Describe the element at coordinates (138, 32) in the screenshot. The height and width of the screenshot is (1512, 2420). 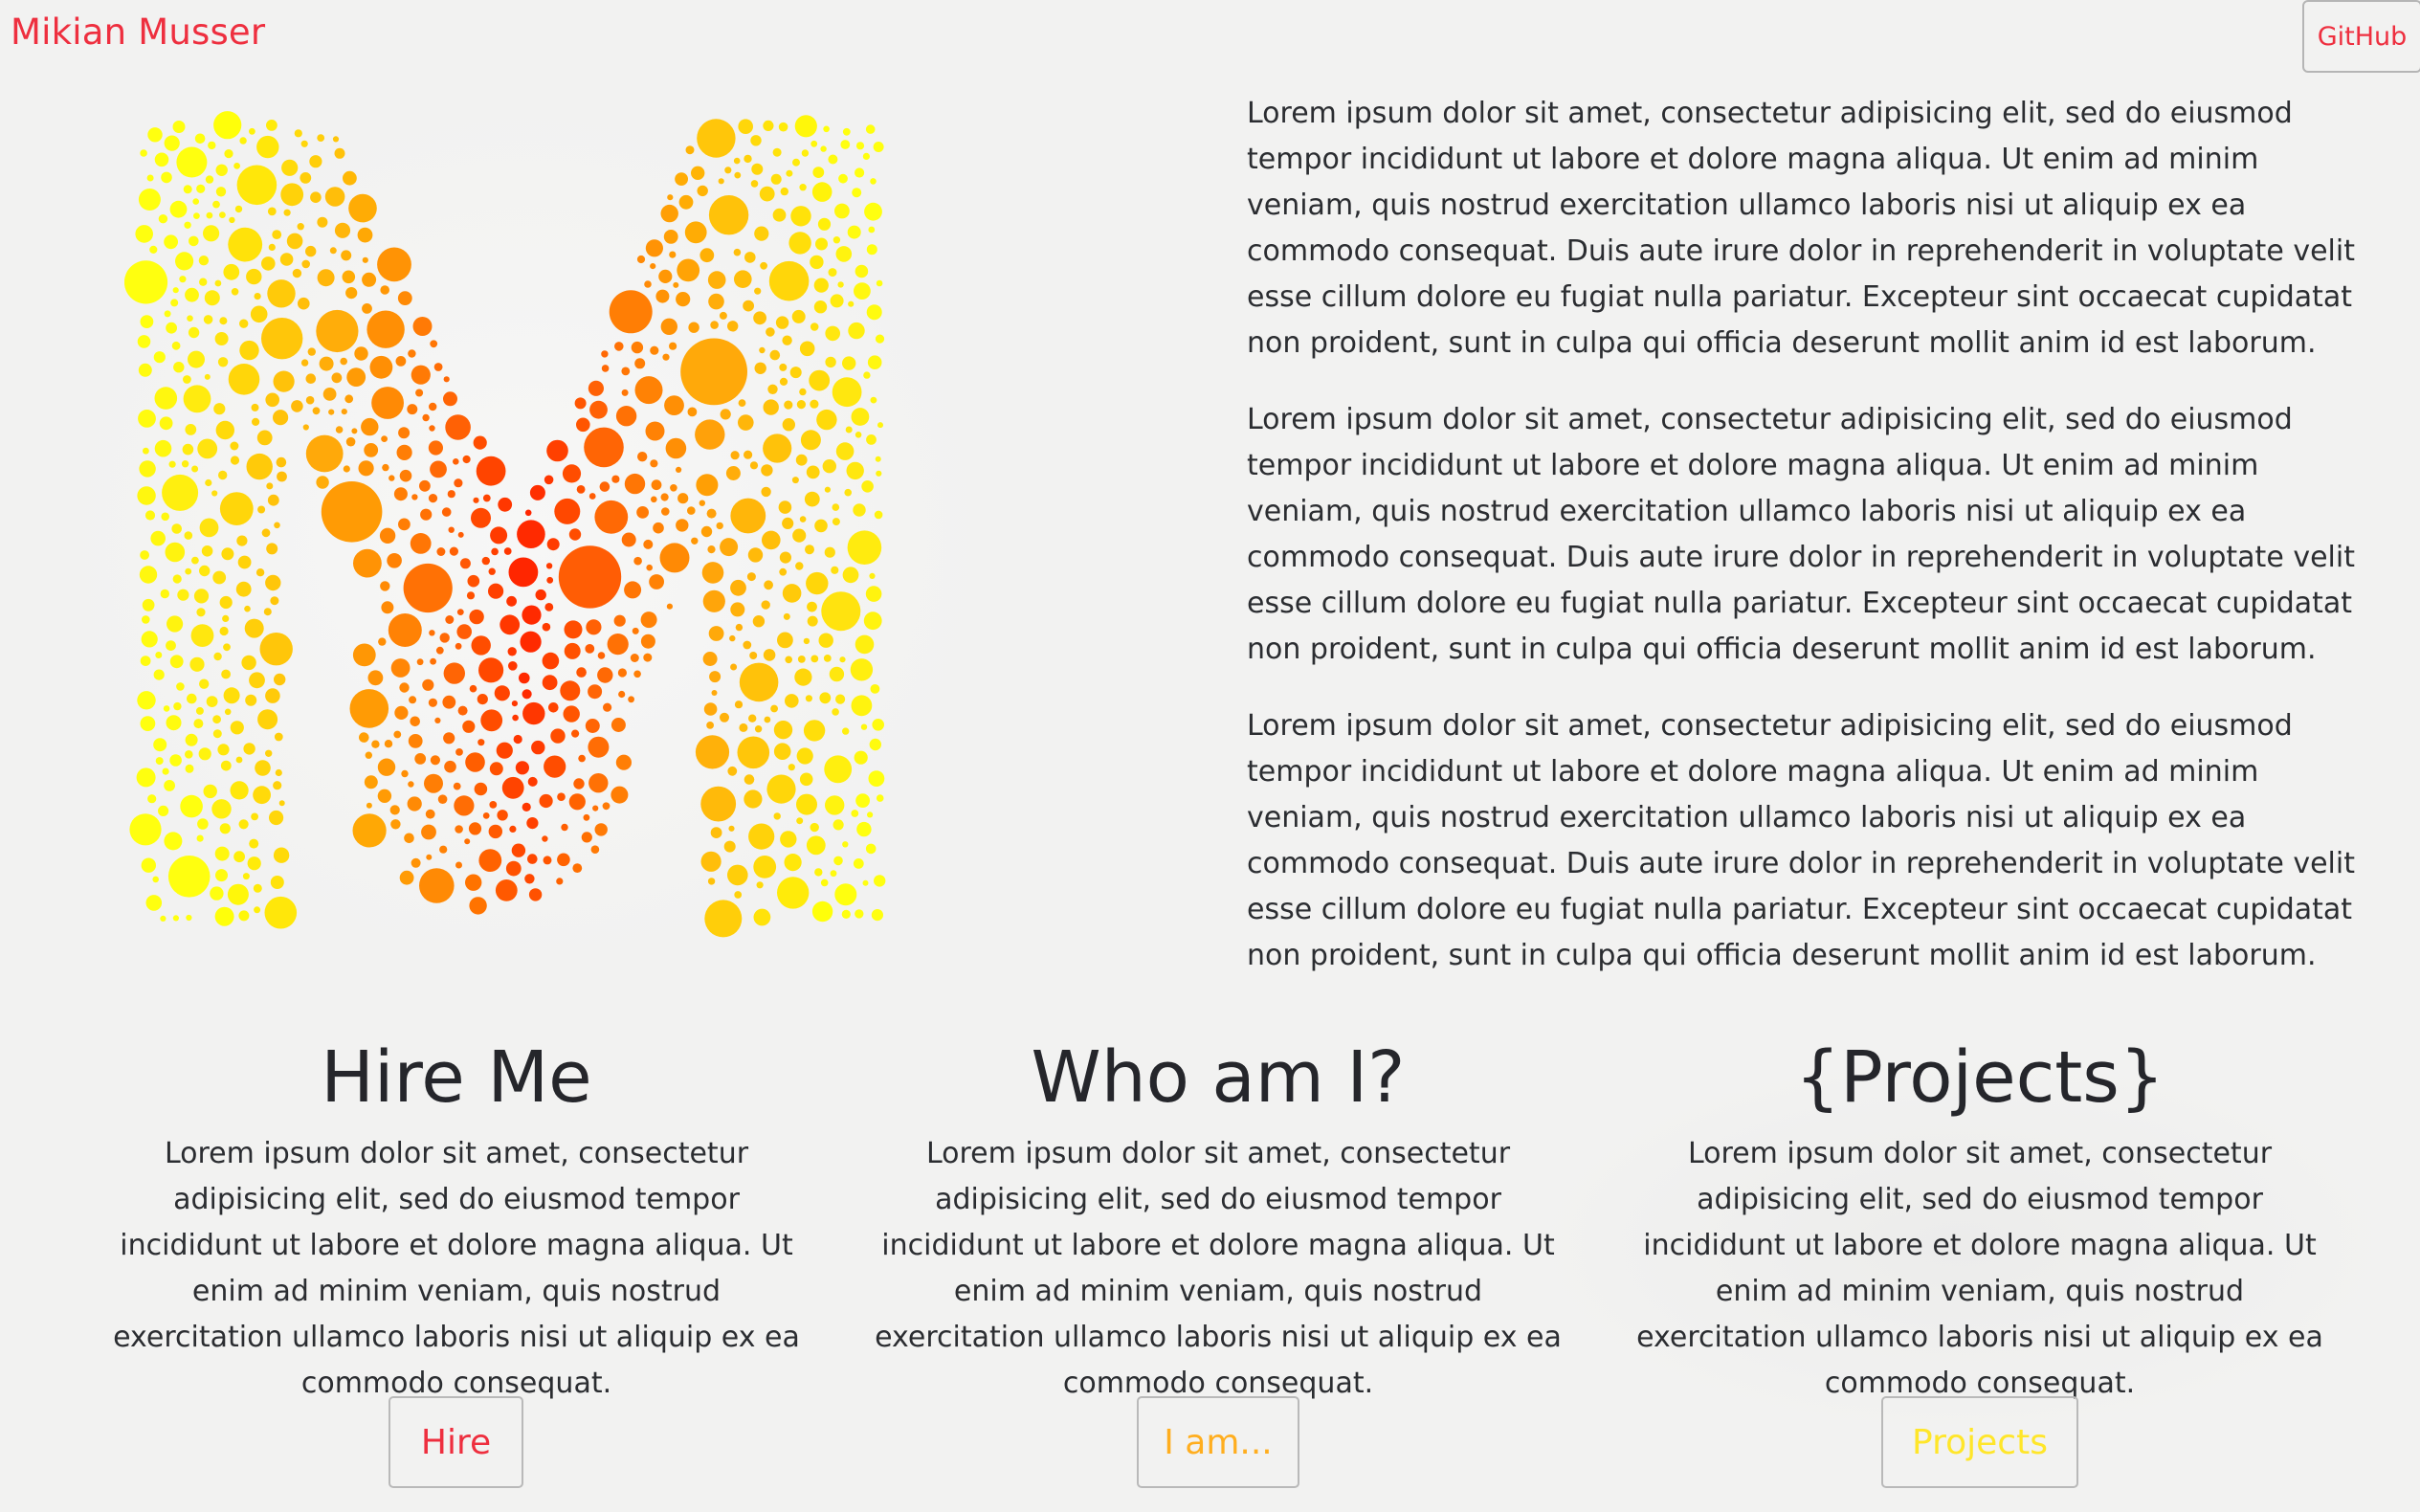
I see `brand-link: Mikian Musser` at that location.